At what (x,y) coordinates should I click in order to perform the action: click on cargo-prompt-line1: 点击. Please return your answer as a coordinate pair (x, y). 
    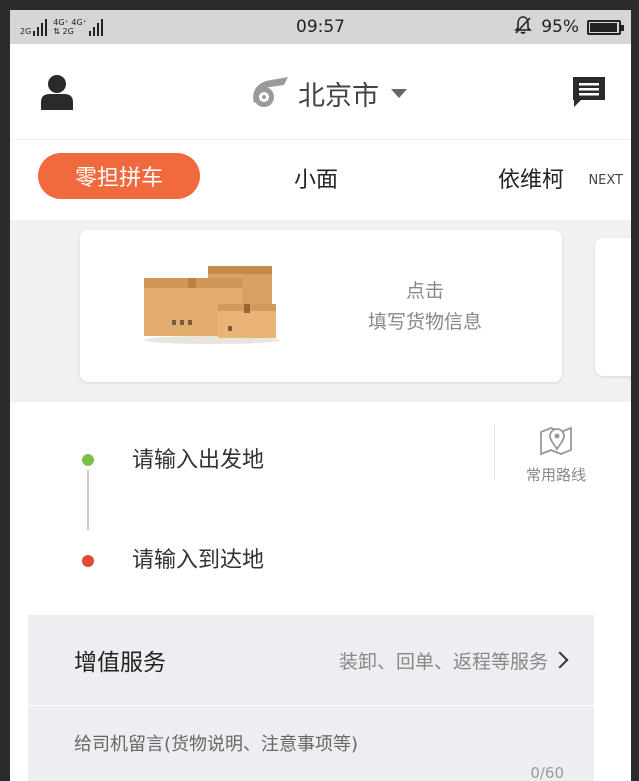
    Looking at the image, I should click on (424, 291).